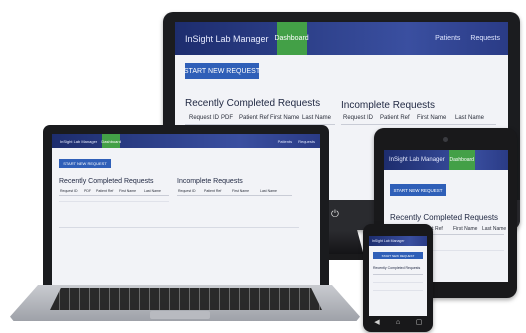 The width and height of the screenshot is (526, 333). What do you see at coordinates (445, 139) in the screenshot?
I see `tablet-camera-icon` at bounding box center [445, 139].